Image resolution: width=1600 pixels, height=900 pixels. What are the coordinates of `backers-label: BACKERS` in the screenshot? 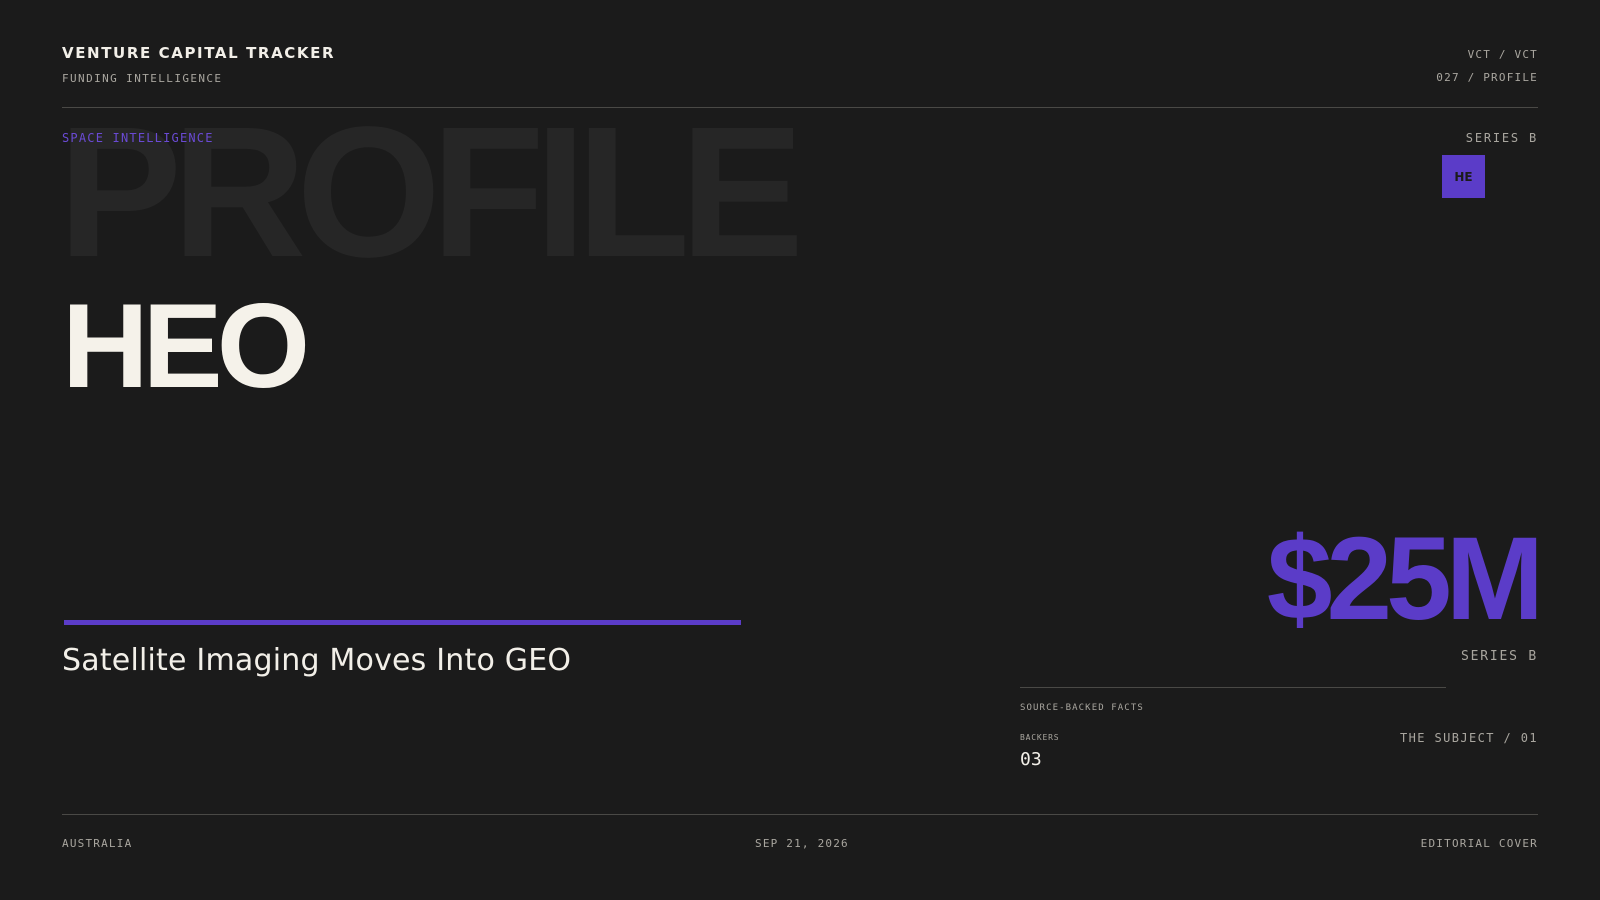 It's located at (1040, 737).